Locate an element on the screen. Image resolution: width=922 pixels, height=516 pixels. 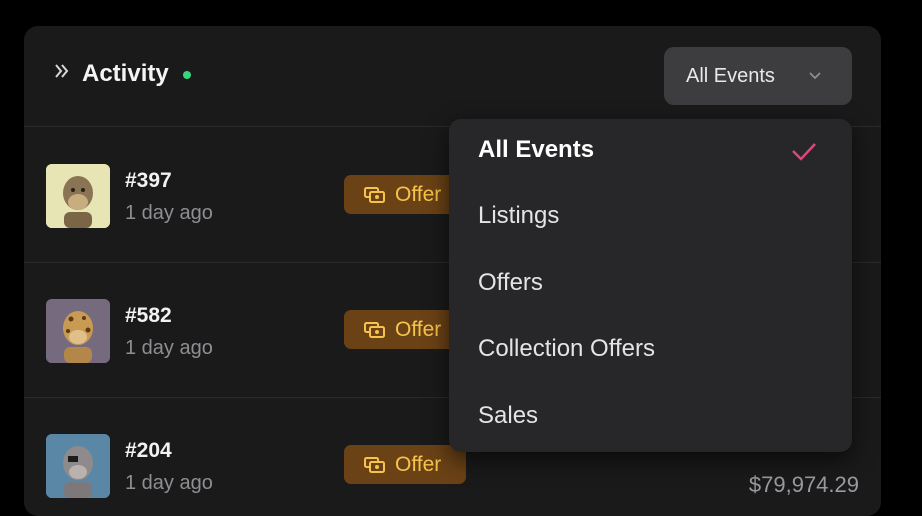
menu-option-sales: Sales is located at coordinates (650, 418).